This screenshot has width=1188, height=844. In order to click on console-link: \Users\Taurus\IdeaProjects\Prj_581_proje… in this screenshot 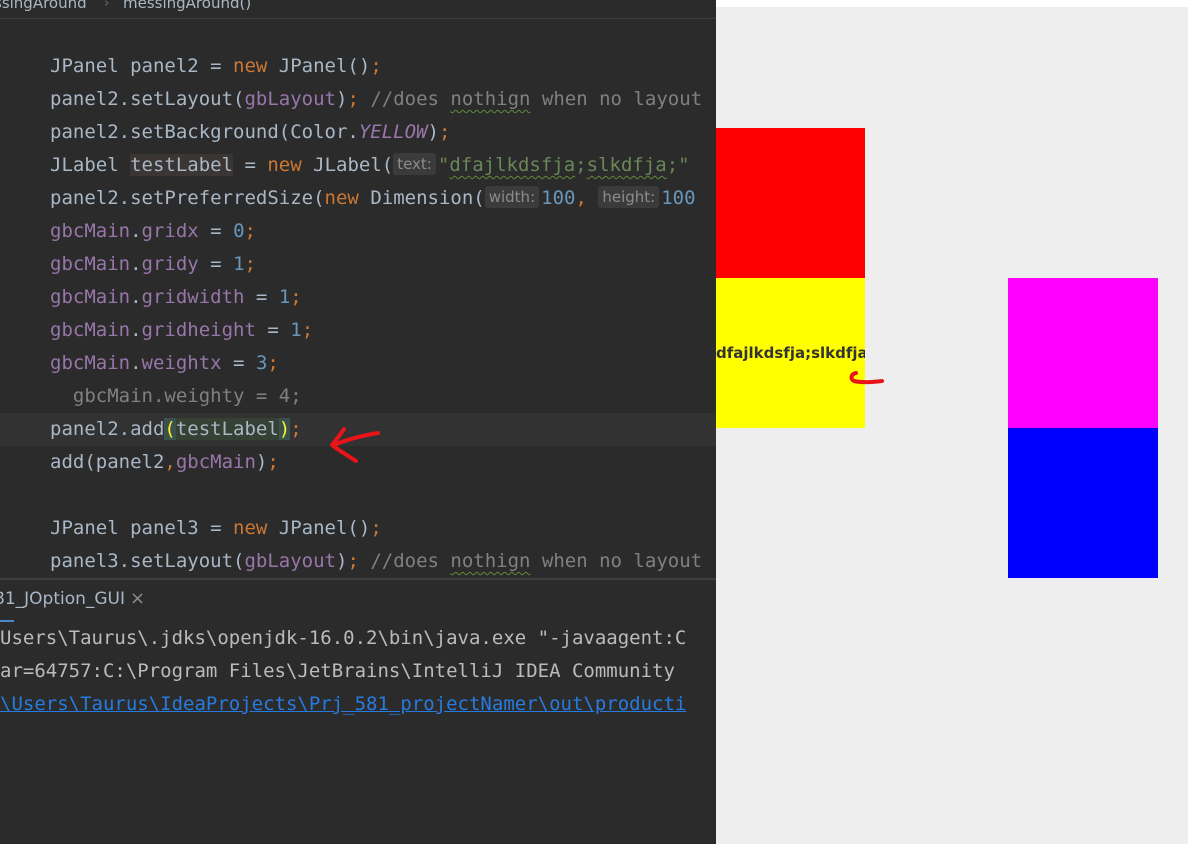, I will do `click(343, 704)`.